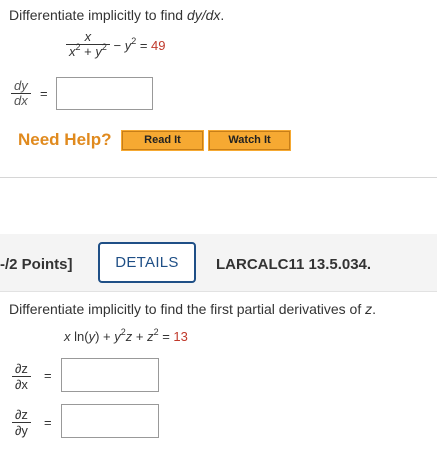  I want to click on eq-minus: −, so click(117, 45).